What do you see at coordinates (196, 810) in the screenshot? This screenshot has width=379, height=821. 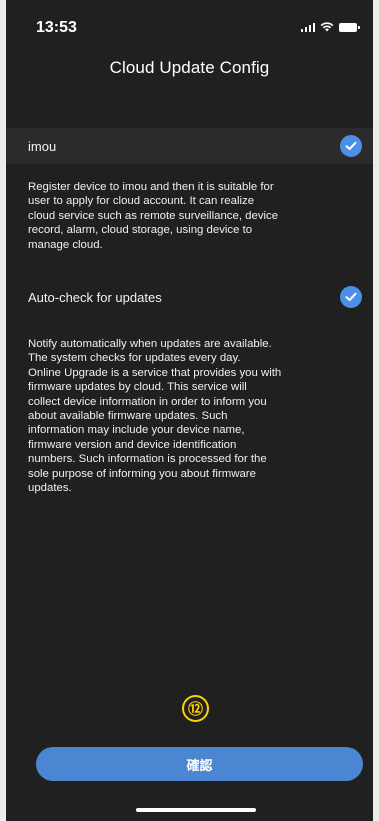 I see `home-indicator` at bounding box center [196, 810].